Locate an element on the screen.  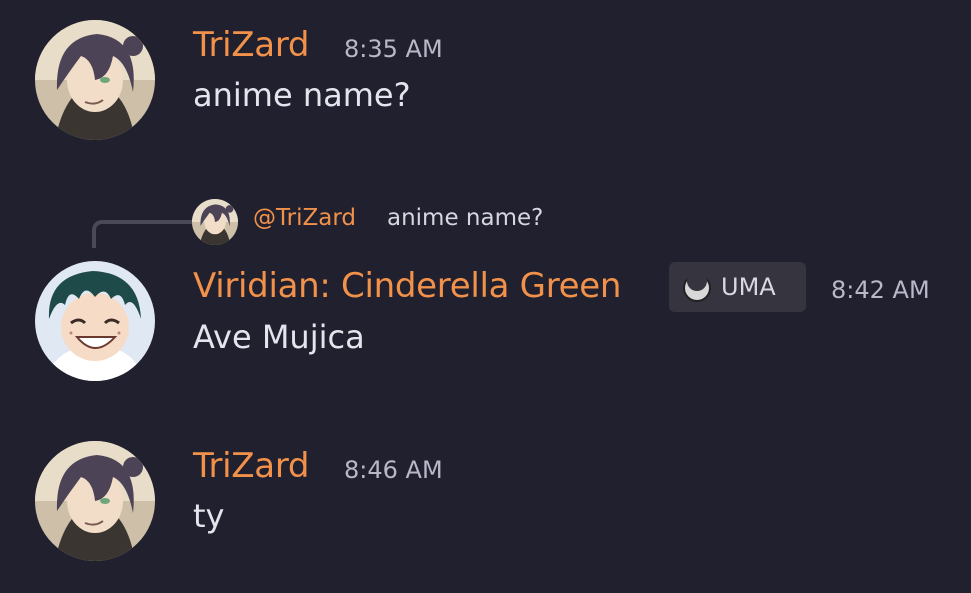
crescent-moon-icon is located at coordinates (697, 287).